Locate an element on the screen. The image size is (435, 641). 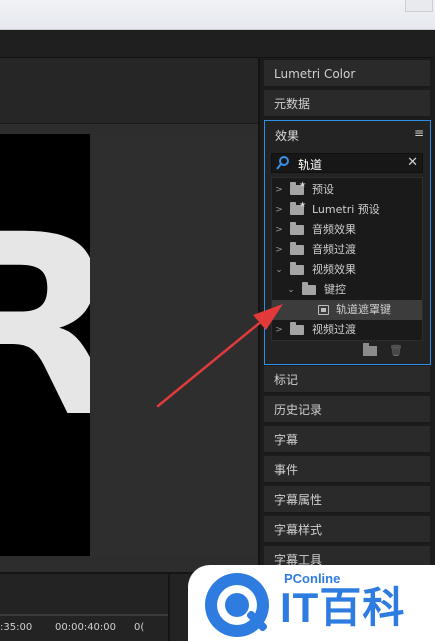
tree-item-track-matte-key: 轨道遮罩键 is located at coordinates (347, 310).